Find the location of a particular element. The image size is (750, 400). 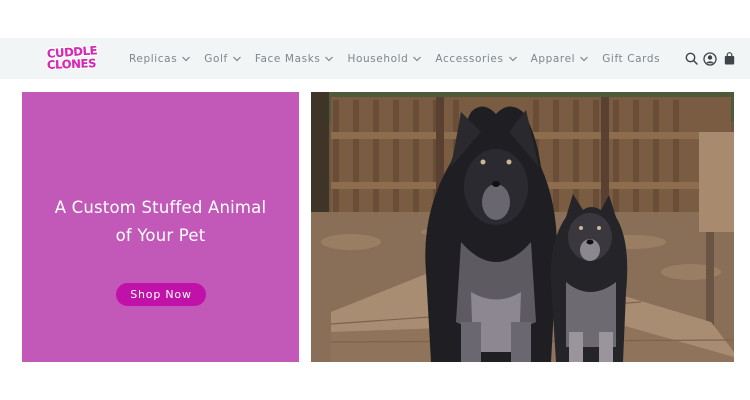

nav-label-accessories: Accessories is located at coordinates (469, 58).